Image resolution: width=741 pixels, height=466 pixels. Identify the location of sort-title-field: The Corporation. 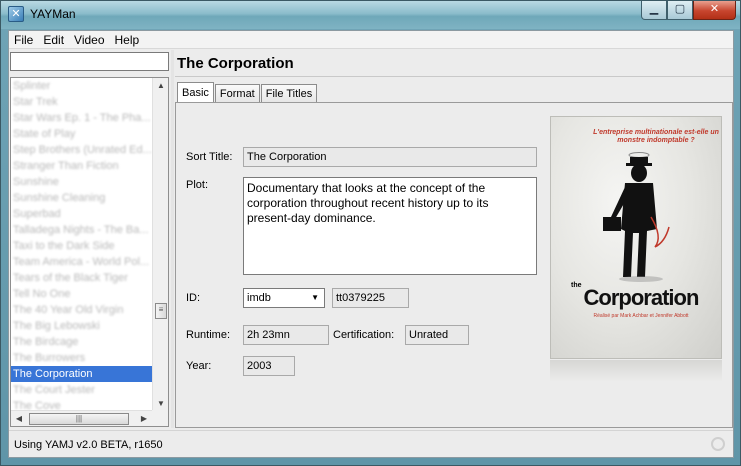
(390, 157).